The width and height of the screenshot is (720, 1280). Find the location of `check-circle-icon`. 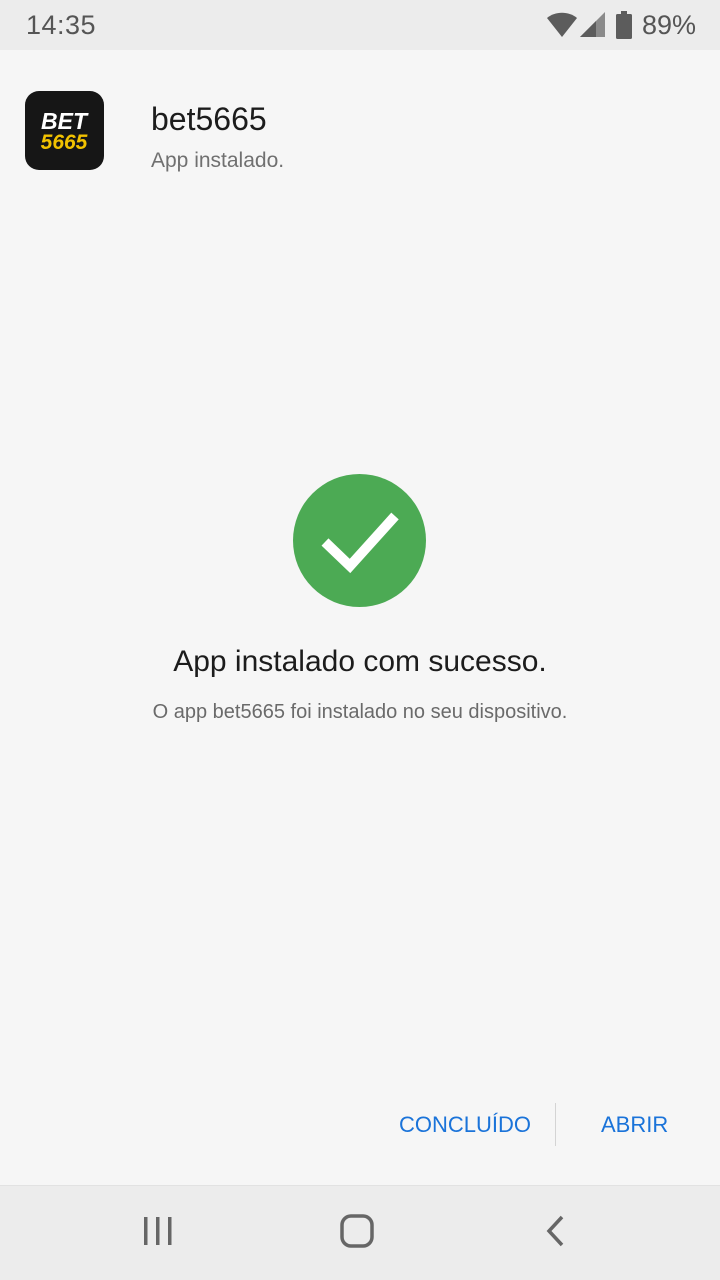

check-circle-icon is located at coordinates (359, 540).